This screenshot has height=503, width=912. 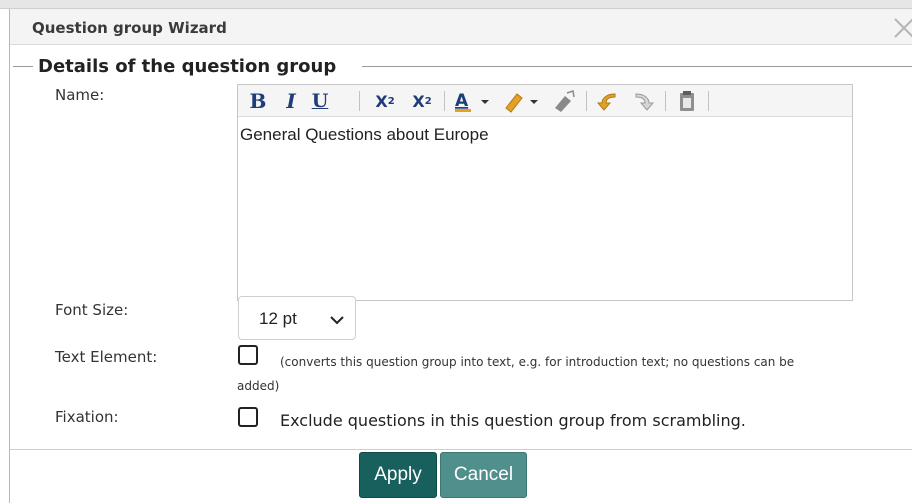 What do you see at coordinates (258, 101) in the screenshot?
I see `bold-button: B` at bounding box center [258, 101].